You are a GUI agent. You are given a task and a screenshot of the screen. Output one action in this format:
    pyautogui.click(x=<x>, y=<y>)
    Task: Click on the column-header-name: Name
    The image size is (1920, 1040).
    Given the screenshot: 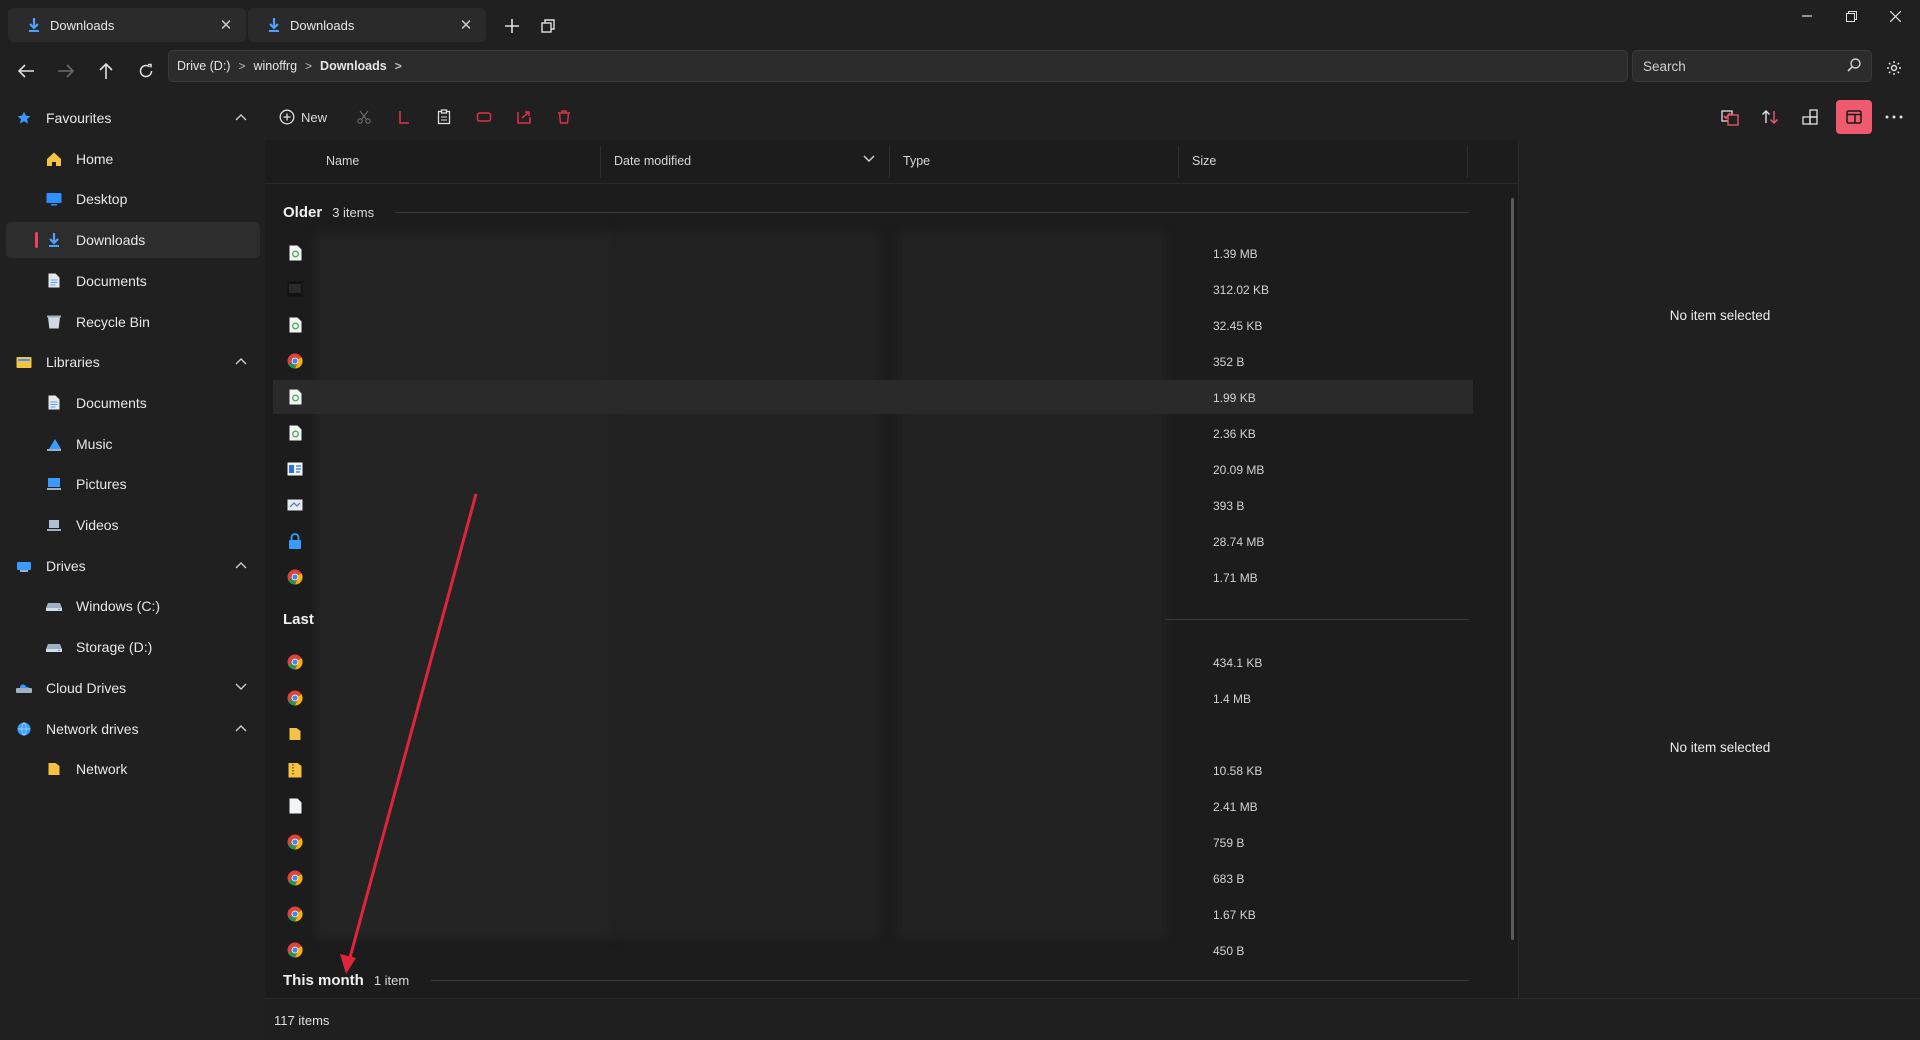 What is the action you would take?
    pyautogui.click(x=342, y=161)
    